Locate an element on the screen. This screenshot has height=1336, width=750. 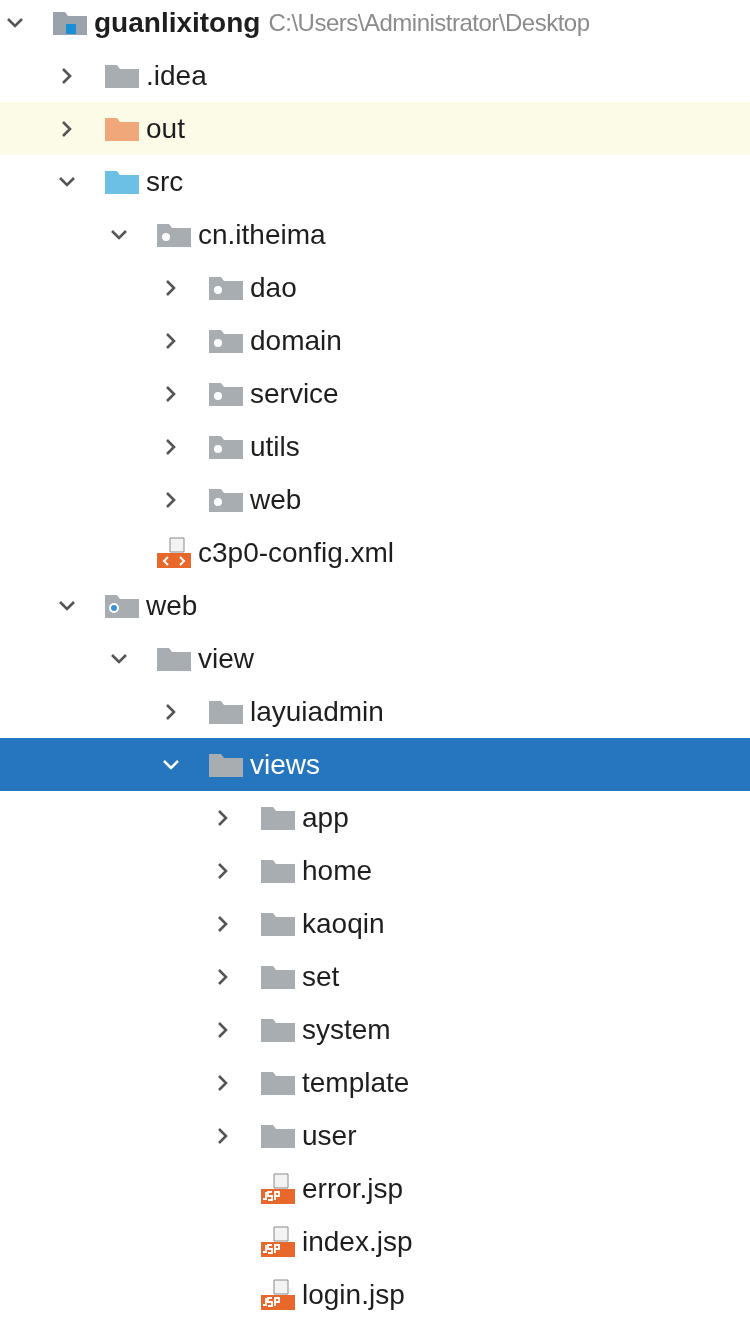
item-label: layuiadmin is located at coordinates (317, 711).